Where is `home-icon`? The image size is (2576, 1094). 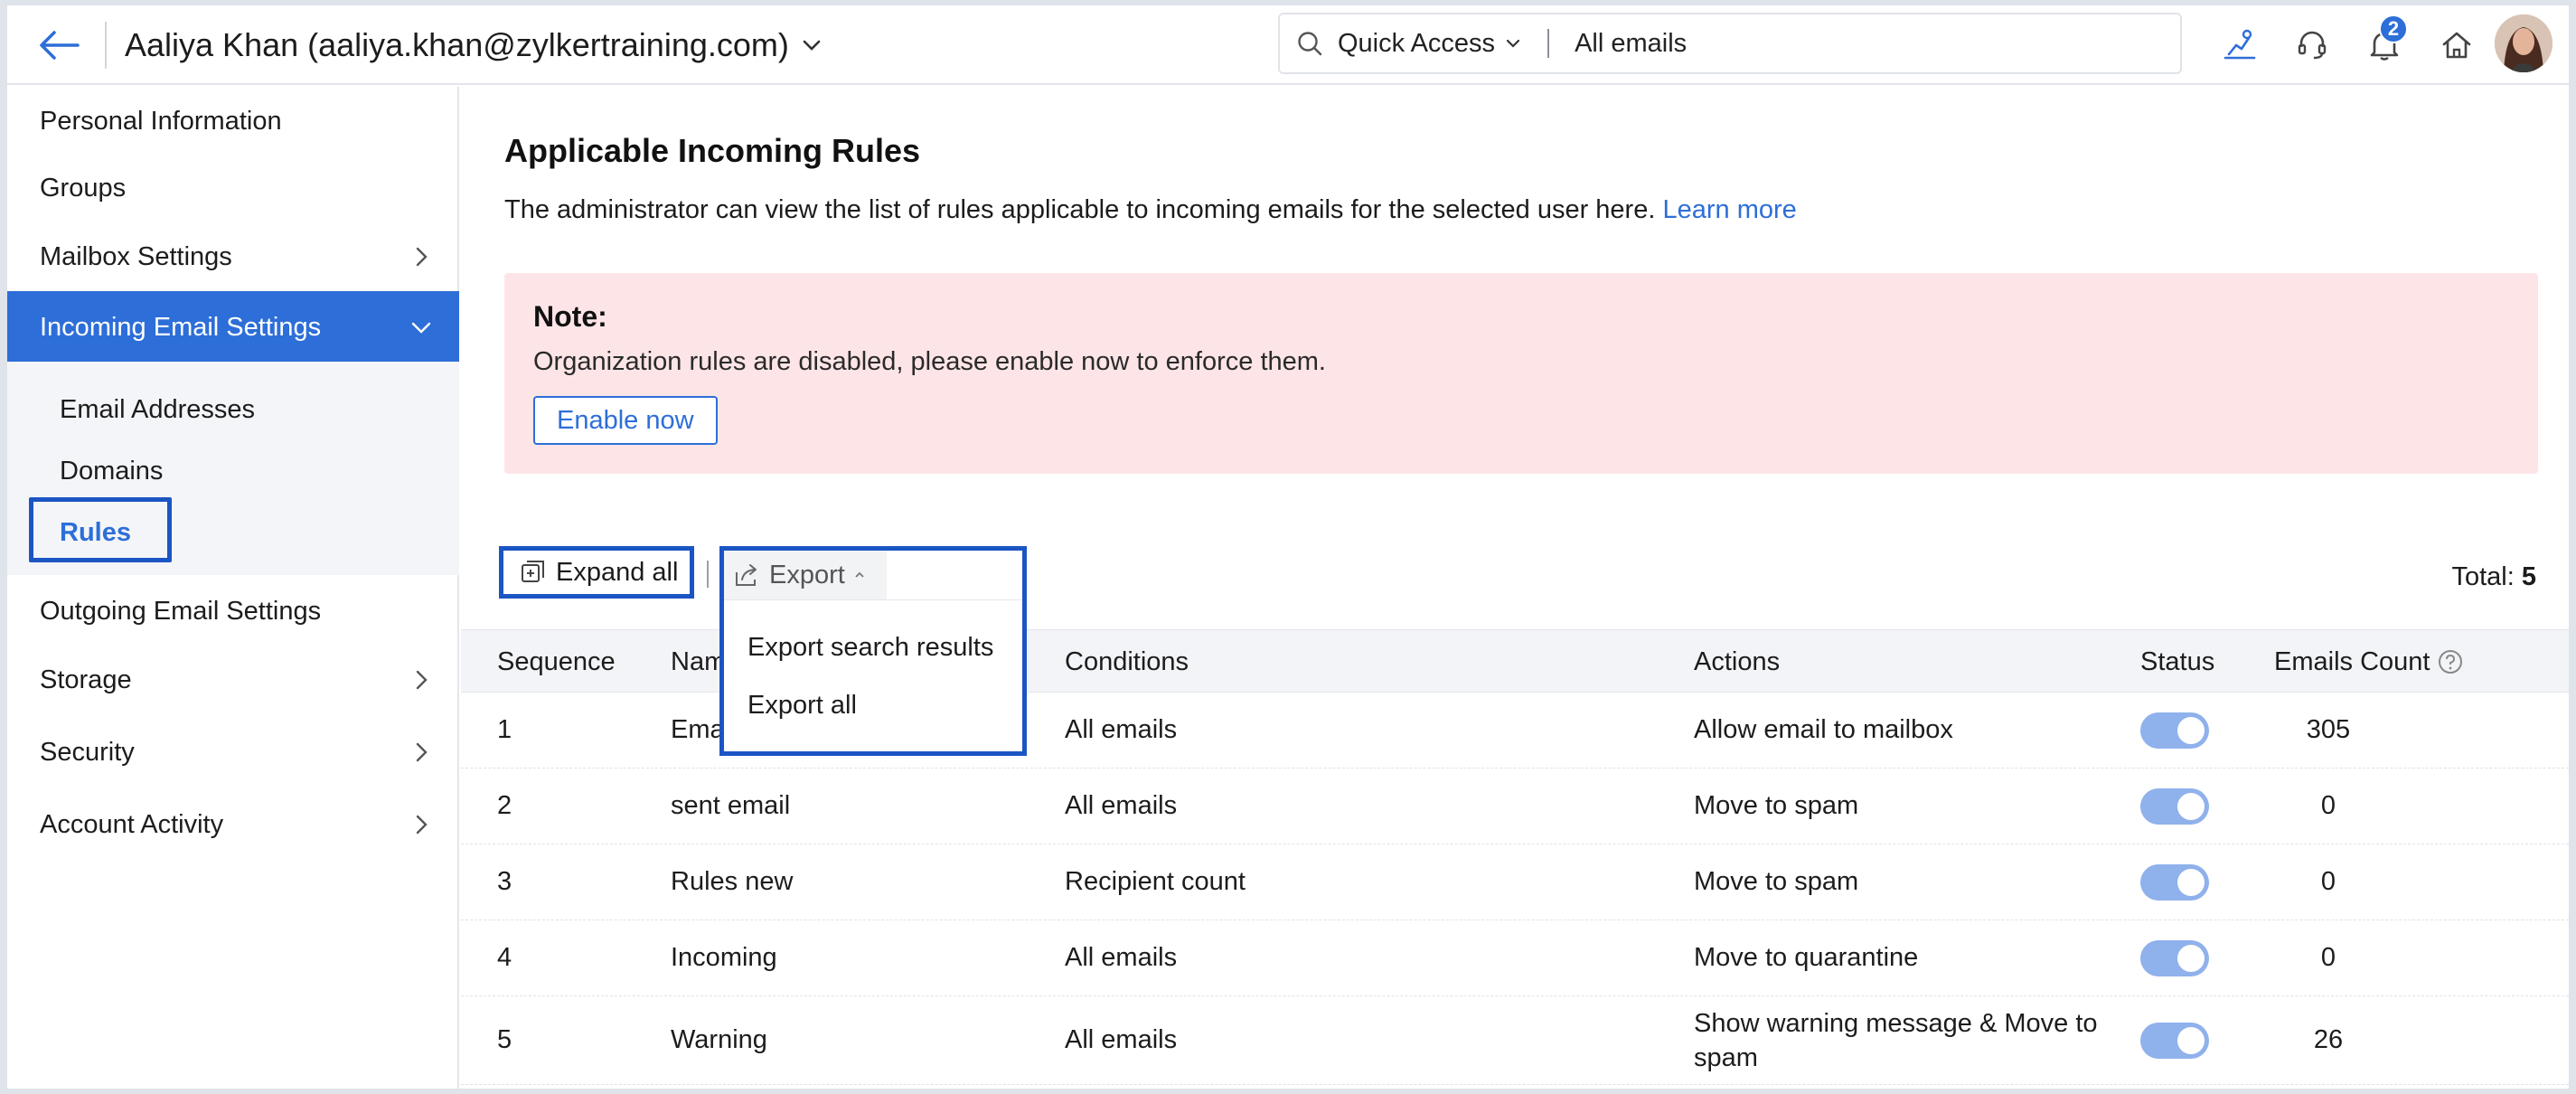 home-icon is located at coordinates (2456, 45).